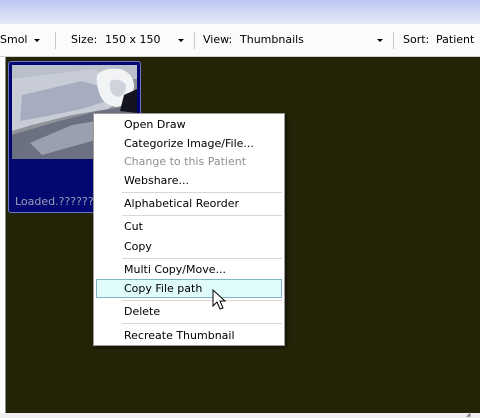  What do you see at coordinates (84, 39) in the screenshot?
I see `size-label: Size:` at bounding box center [84, 39].